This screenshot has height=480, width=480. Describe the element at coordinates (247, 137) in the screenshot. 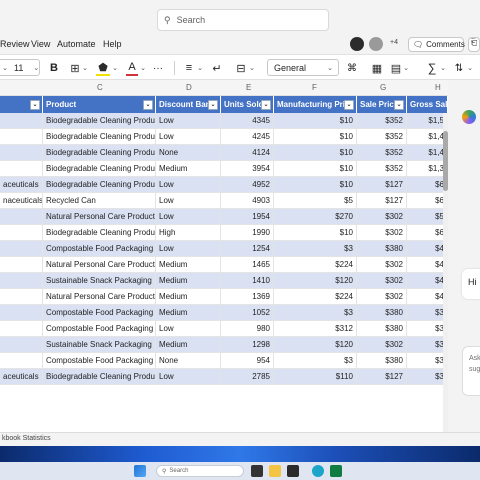

I see `table-cell-units: 4245` at that location.